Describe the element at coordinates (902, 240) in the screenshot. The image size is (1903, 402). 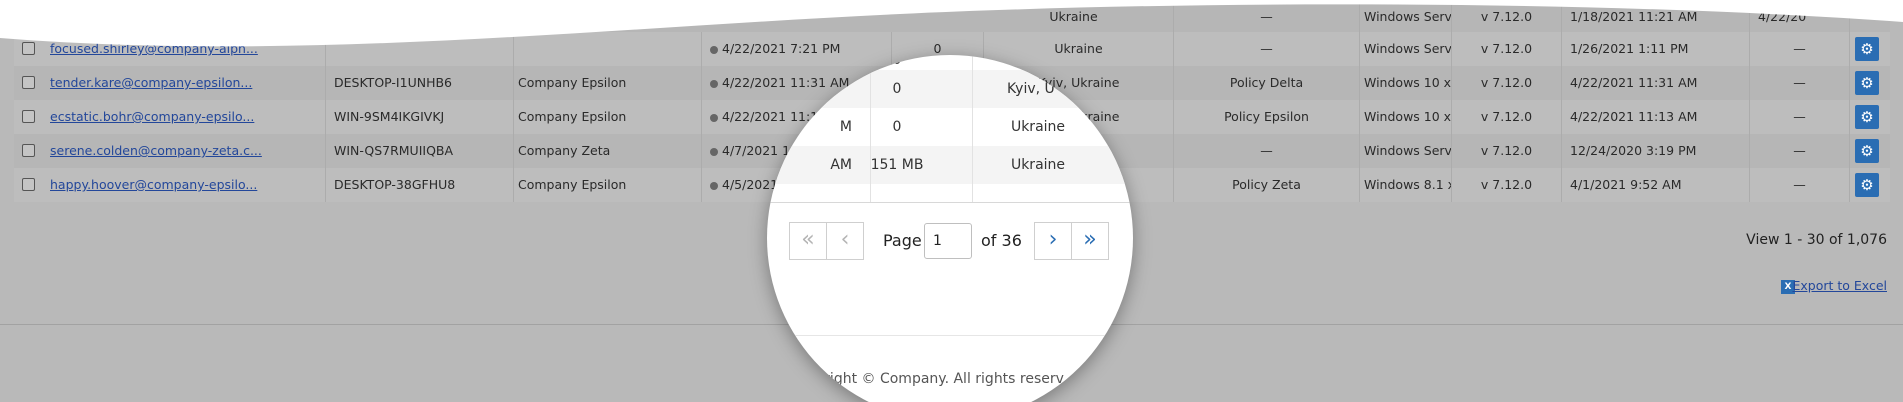
I see `page-label: Page` at that location.